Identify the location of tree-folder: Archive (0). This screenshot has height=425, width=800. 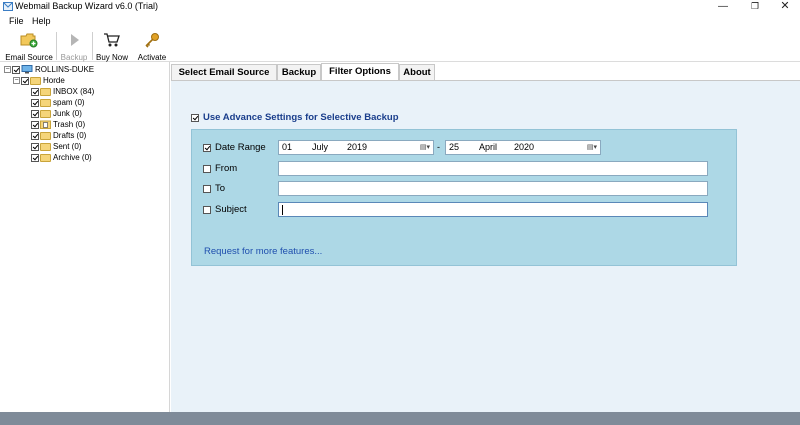
(61, 157).